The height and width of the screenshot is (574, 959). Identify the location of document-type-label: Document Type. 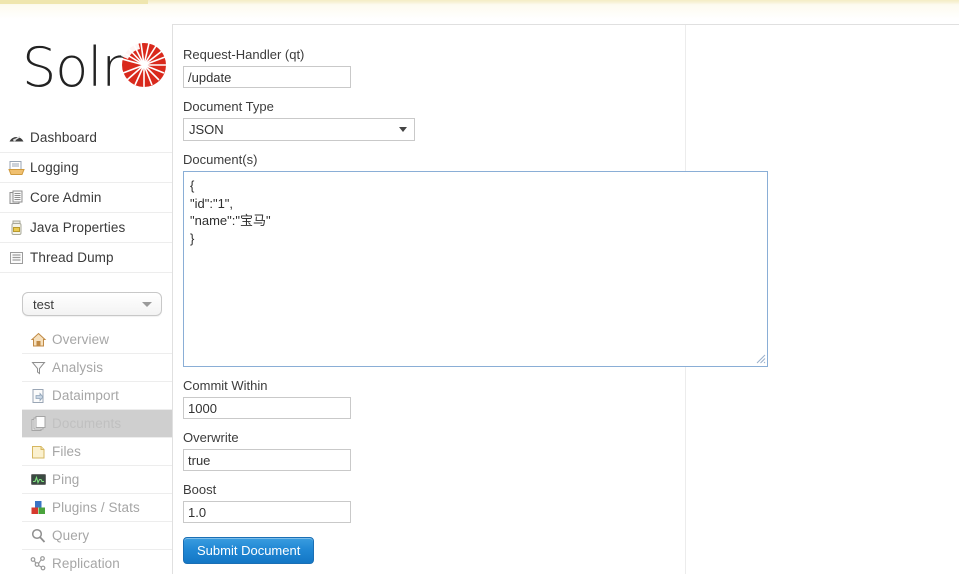
(228, 106).